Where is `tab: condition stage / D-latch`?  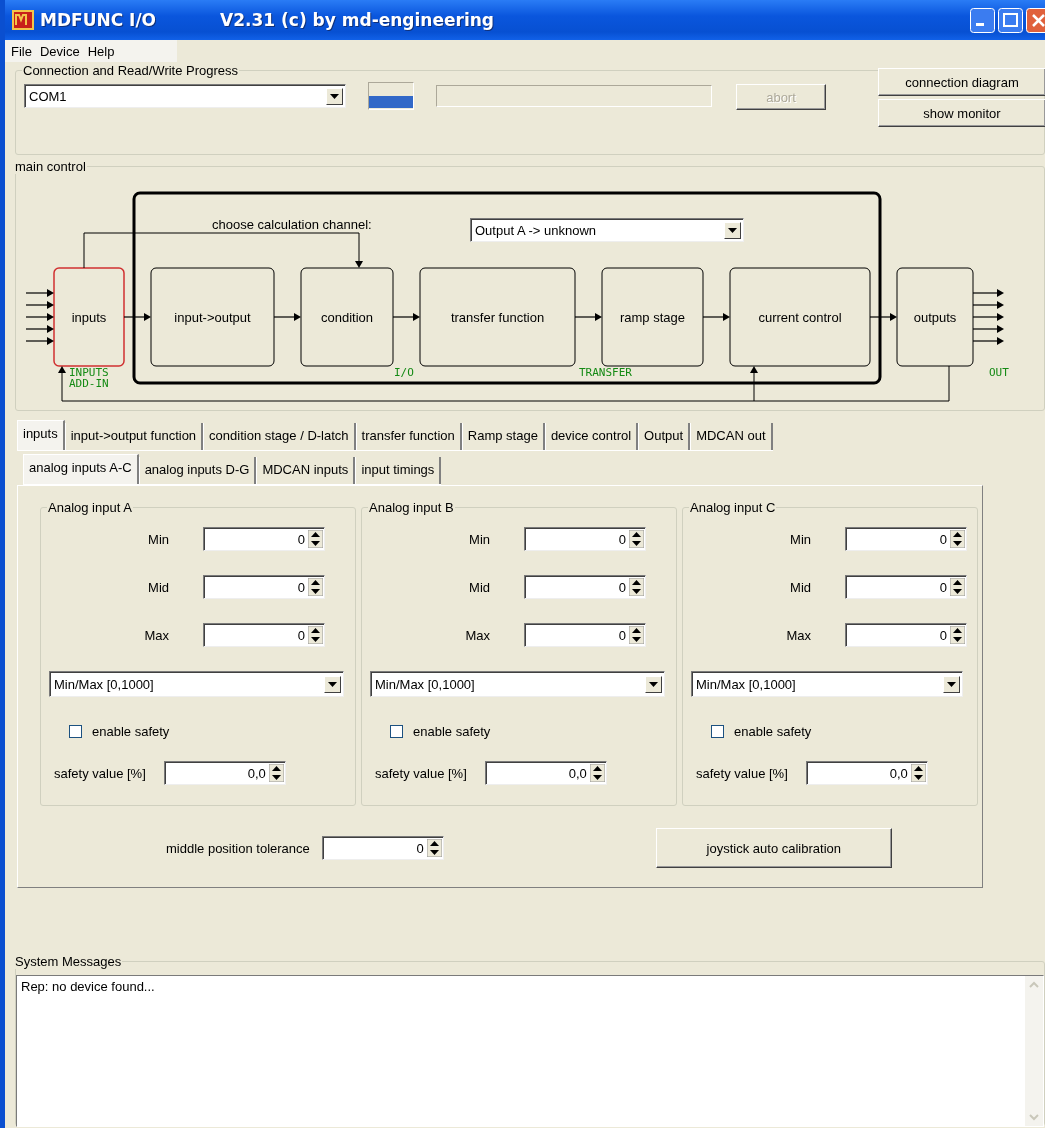
tab: condition stage / D-latch is located at coordinates (279, 436).